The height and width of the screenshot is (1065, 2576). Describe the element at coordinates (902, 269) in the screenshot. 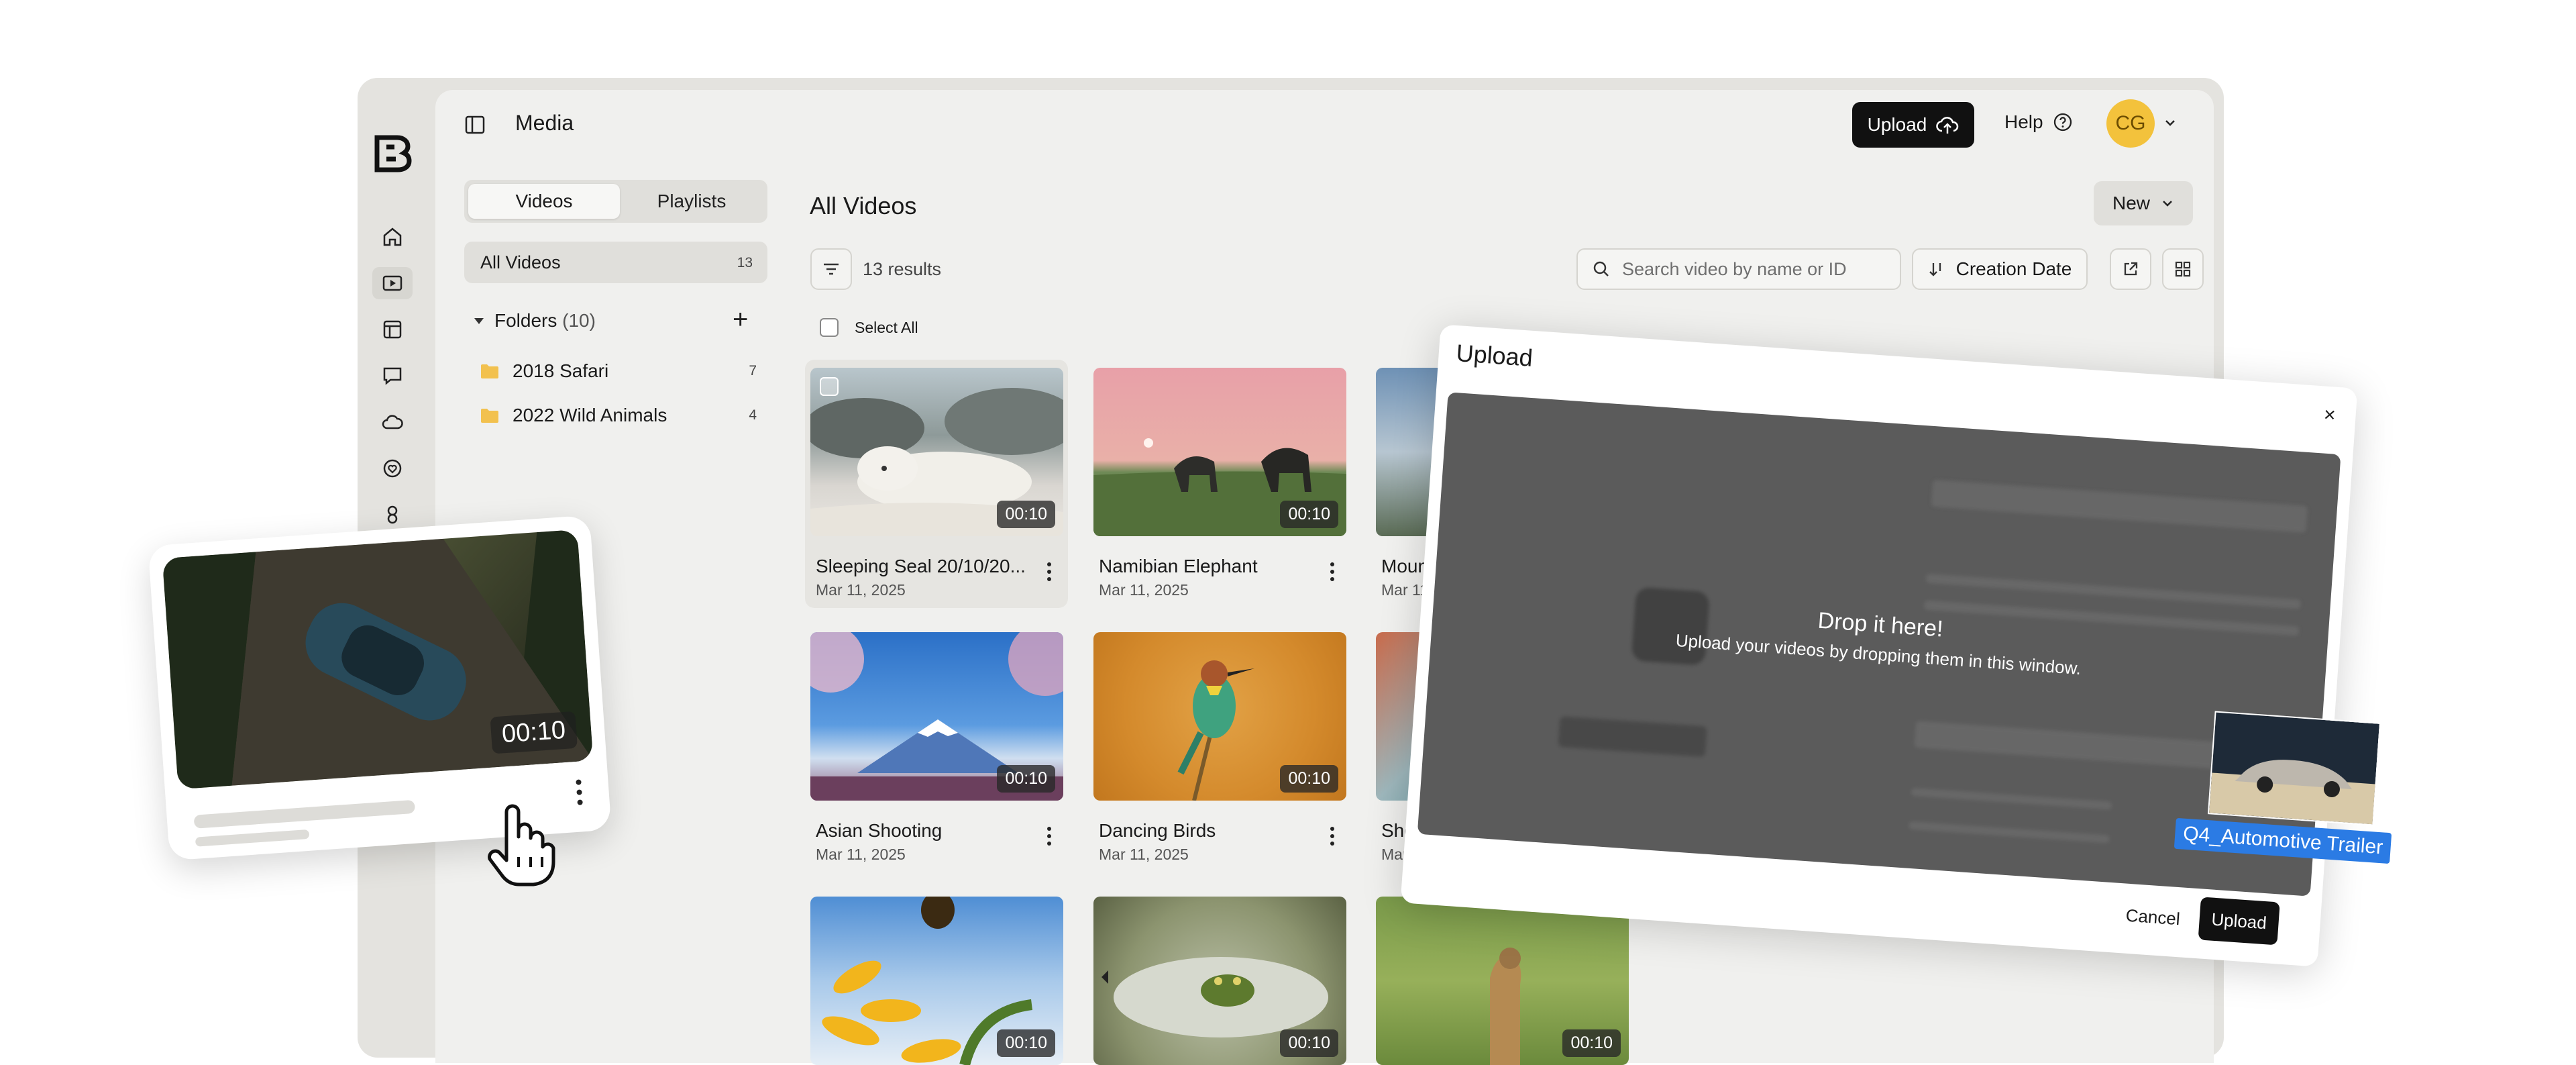

I see `results-count: 13 results` at that location.